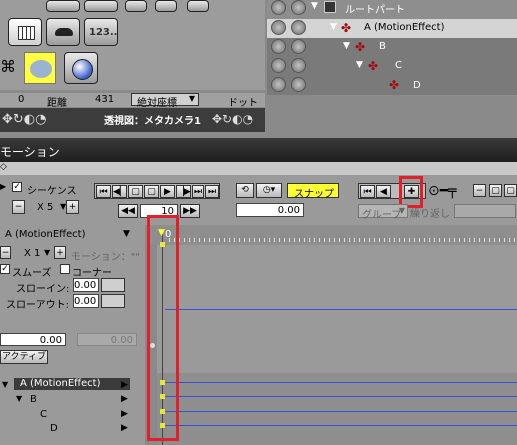 This screenshot has width=517, height=445. What do you see at coordinates (166, 6) in the screenshot?
I see `tool-button-r2` at bounding box center [166, 6].